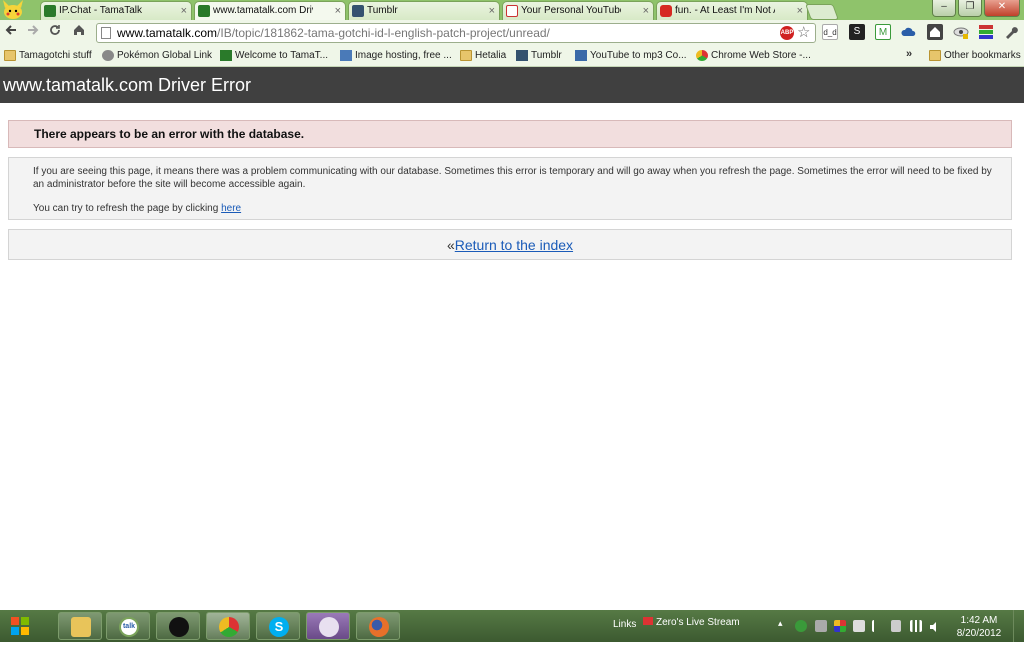 Image resolution: width=1024 pixels, height=646 pixels. I want to click on tab-ipchat: IP.Chat - TamaTalk ×, so click(116, 10).